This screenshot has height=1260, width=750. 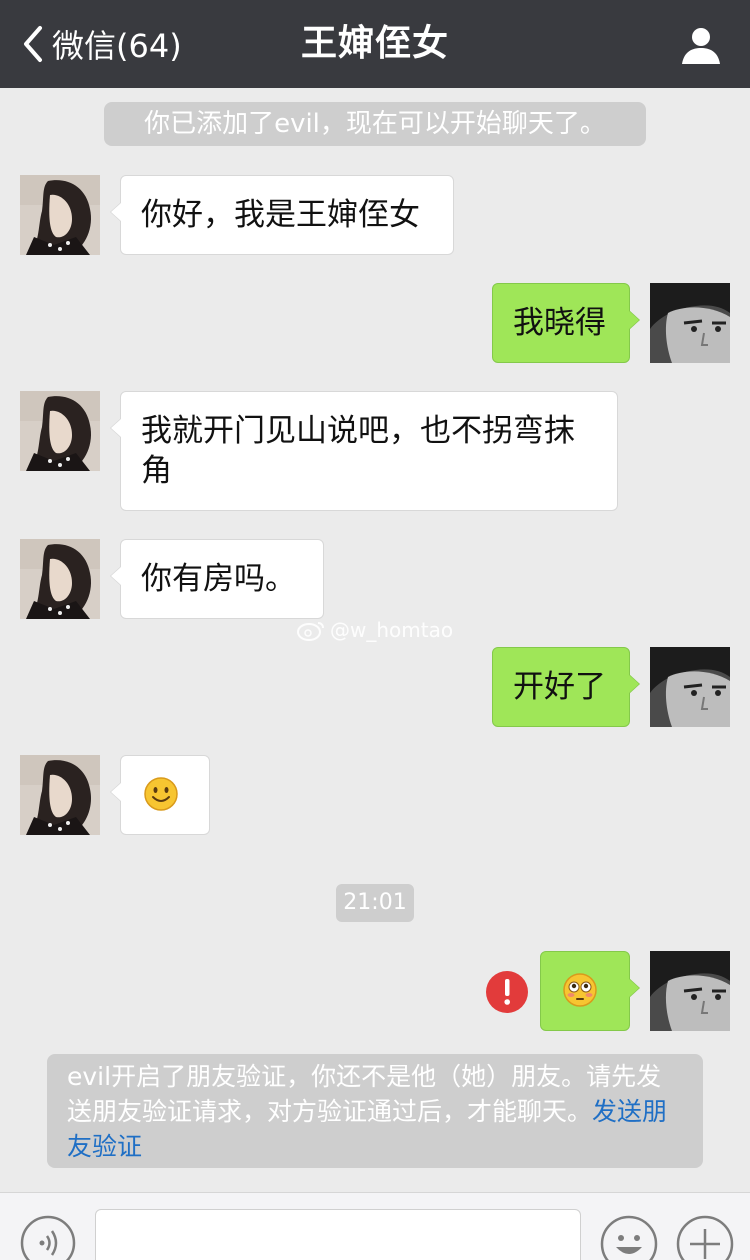 I want to click on chat-title: 王婶侄女, so click(x=374, y=43).